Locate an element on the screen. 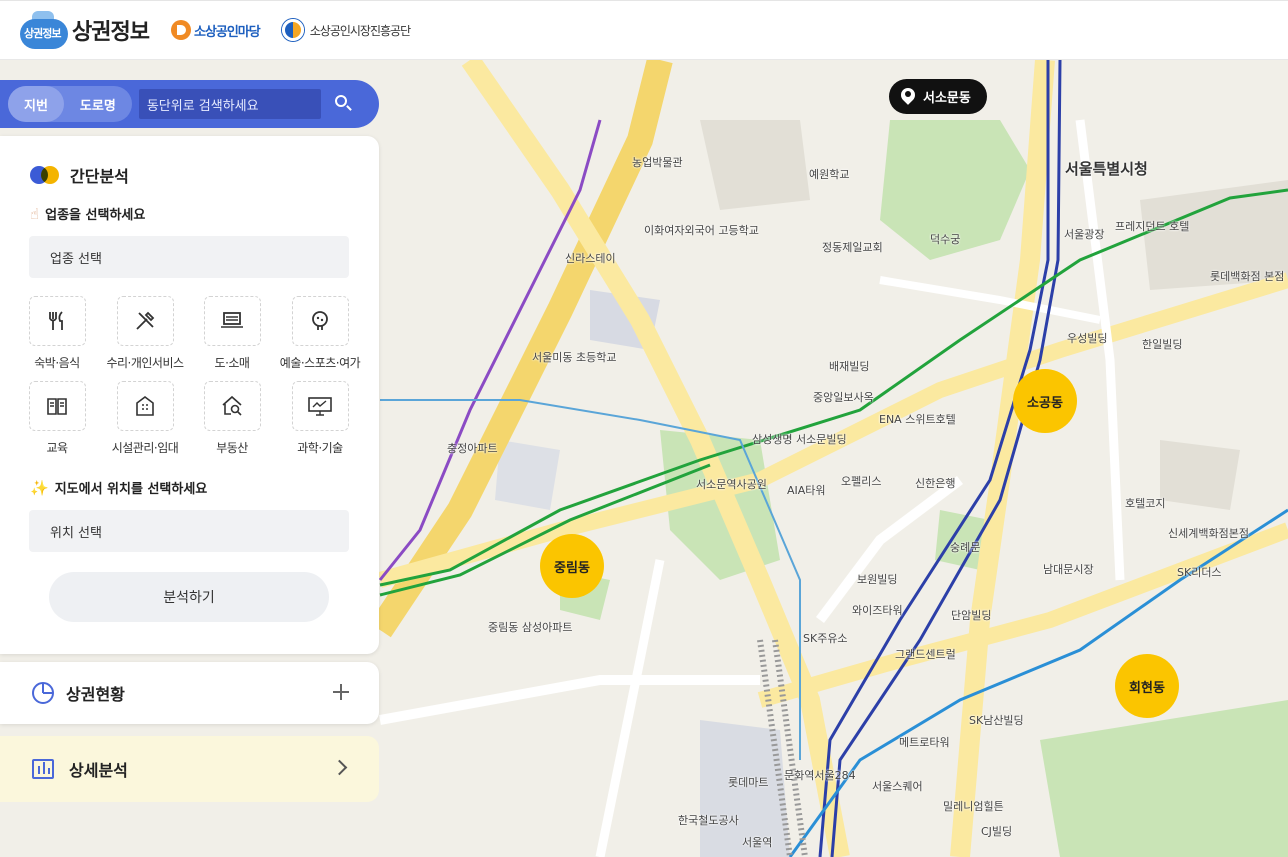 Image resolution: width=1288 pixels, height=857 pixels. chevron-right-icon is located at coordinates (339, 767).